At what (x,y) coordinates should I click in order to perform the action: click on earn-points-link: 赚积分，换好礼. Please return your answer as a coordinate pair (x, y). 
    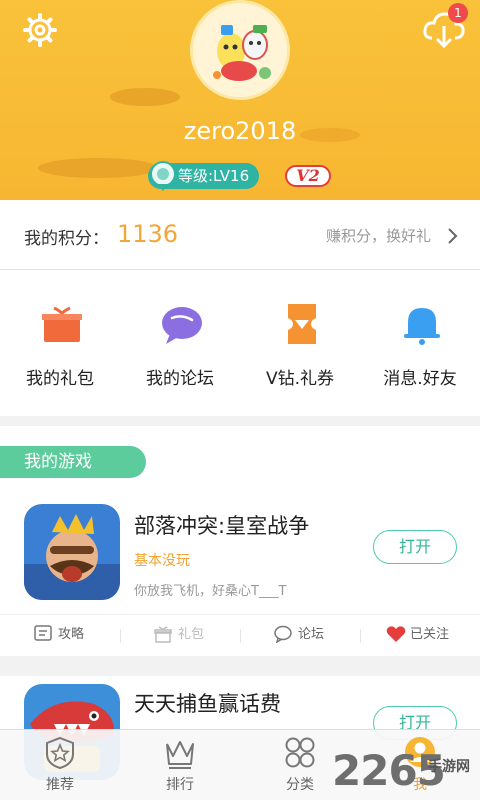
    Looking at the image, I should click on (378, 235).